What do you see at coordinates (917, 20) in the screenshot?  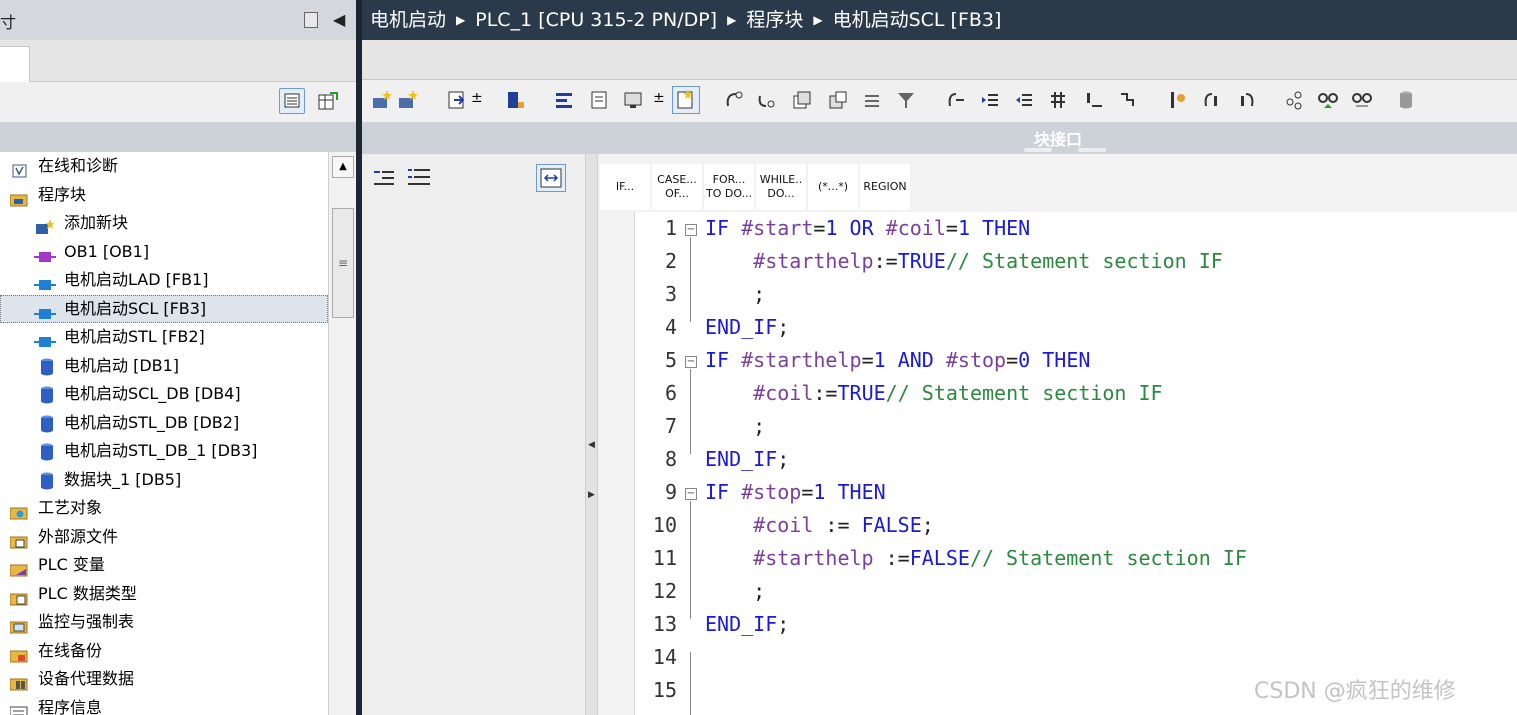 I see `breadcrumb-item-block: 电机启动SCL [FB3]` at bounding box center [917, 20].